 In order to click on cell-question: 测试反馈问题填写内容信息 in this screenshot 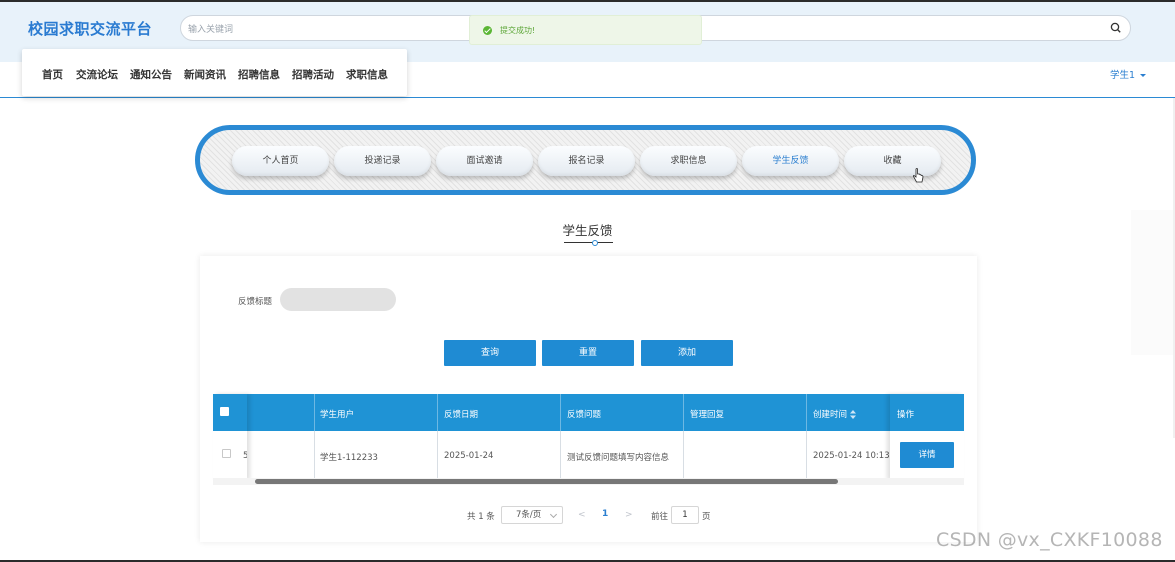, I will do `click(618, 458)`.